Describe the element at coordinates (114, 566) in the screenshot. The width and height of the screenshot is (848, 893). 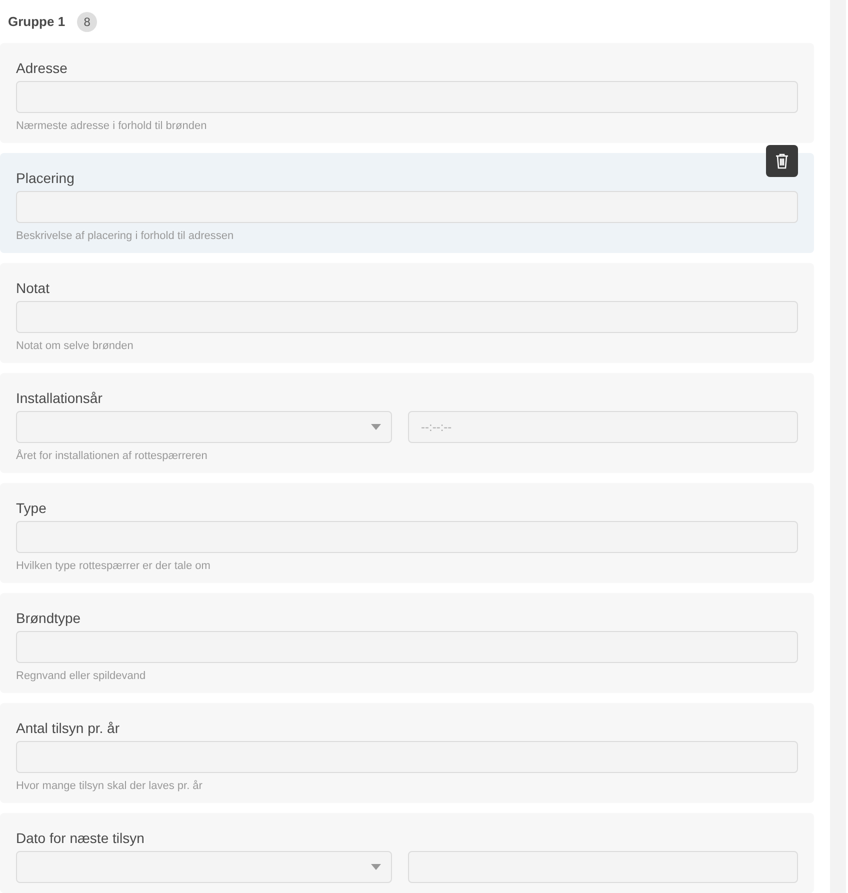
I see `field-hint: Hvilken type rottespærrer er der tale om` at that location.